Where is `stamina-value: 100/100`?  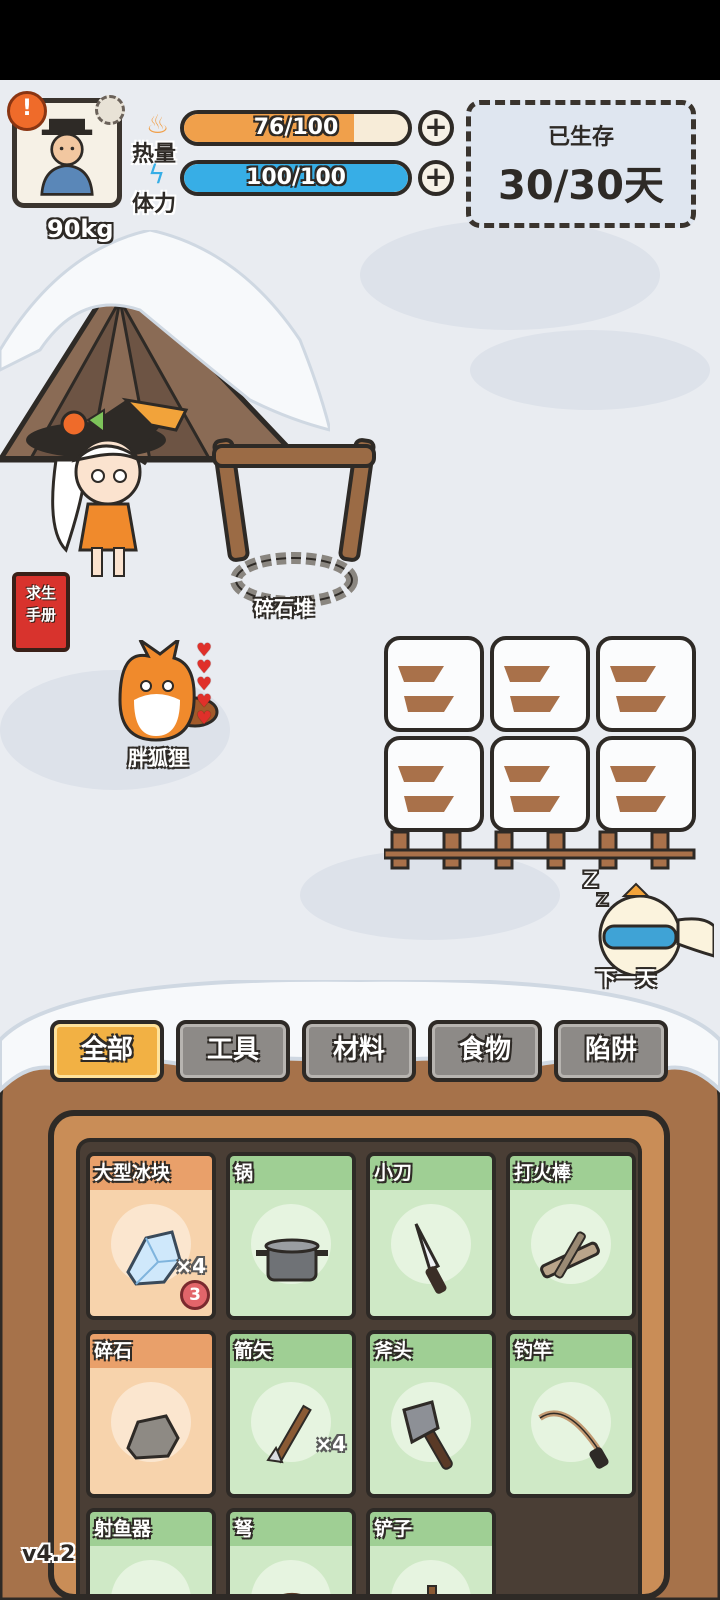
stamina-value: 100/100 is located at coordinates (296, 177).